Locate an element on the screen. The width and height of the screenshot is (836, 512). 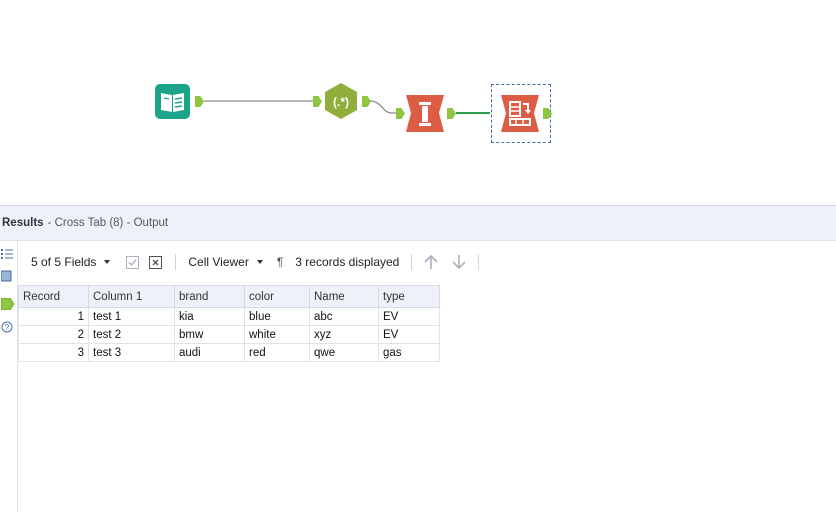
fields-label: 5 of 5 Fields is located at coordinates (64, 262).